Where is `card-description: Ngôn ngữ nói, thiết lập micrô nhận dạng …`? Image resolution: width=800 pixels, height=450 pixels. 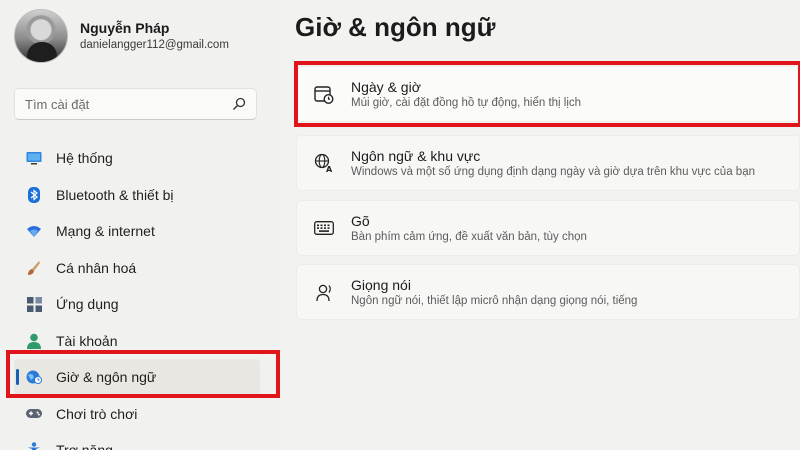
card-description: Ngôn ngữ nói, thiết lập micrô nhận dạng … is located at coordinates (494, 300).